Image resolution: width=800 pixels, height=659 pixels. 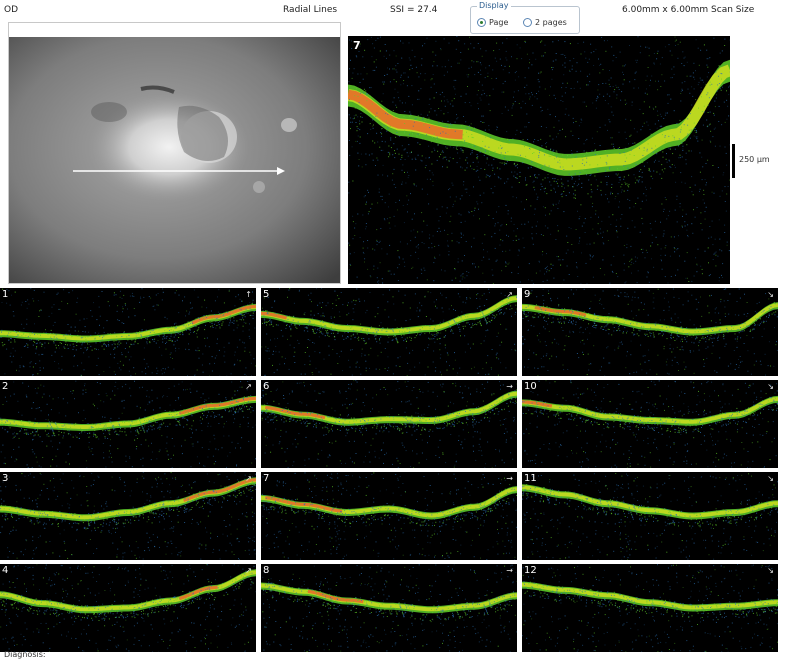 I want to click on thumbnail-label: 6, so click(x=266, y=386).